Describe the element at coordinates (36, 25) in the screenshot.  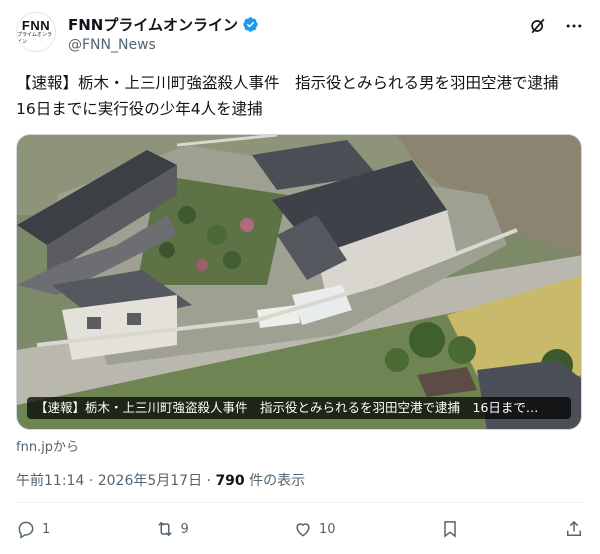
I see `avatar-logo: FNN` at that location.